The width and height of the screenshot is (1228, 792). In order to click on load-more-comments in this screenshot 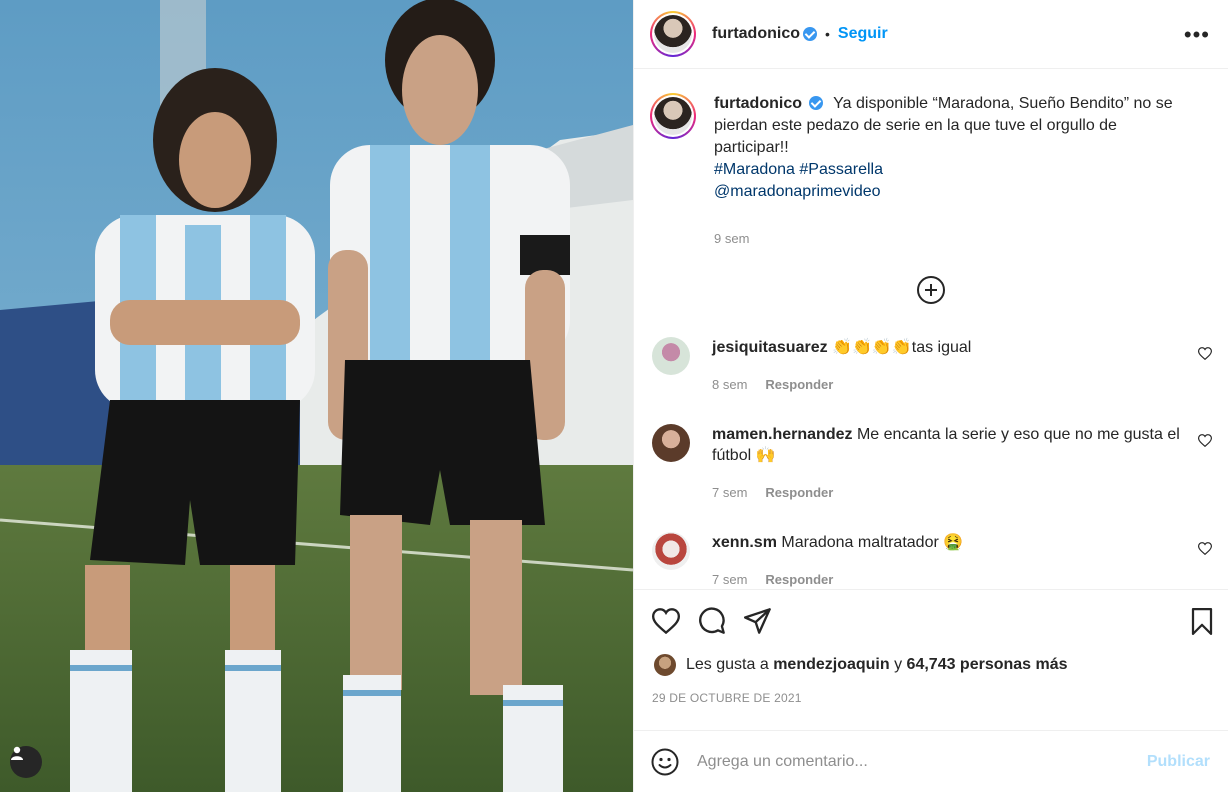, I will do `click(931, 290)`.